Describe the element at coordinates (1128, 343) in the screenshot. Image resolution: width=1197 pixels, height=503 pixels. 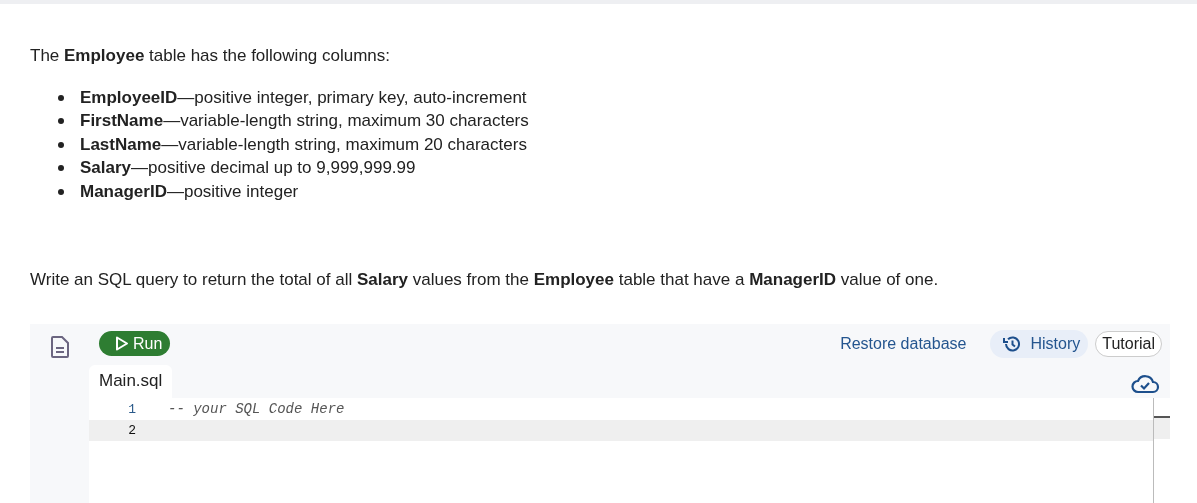
I see `tutorial-button: Tutorial` at that location.